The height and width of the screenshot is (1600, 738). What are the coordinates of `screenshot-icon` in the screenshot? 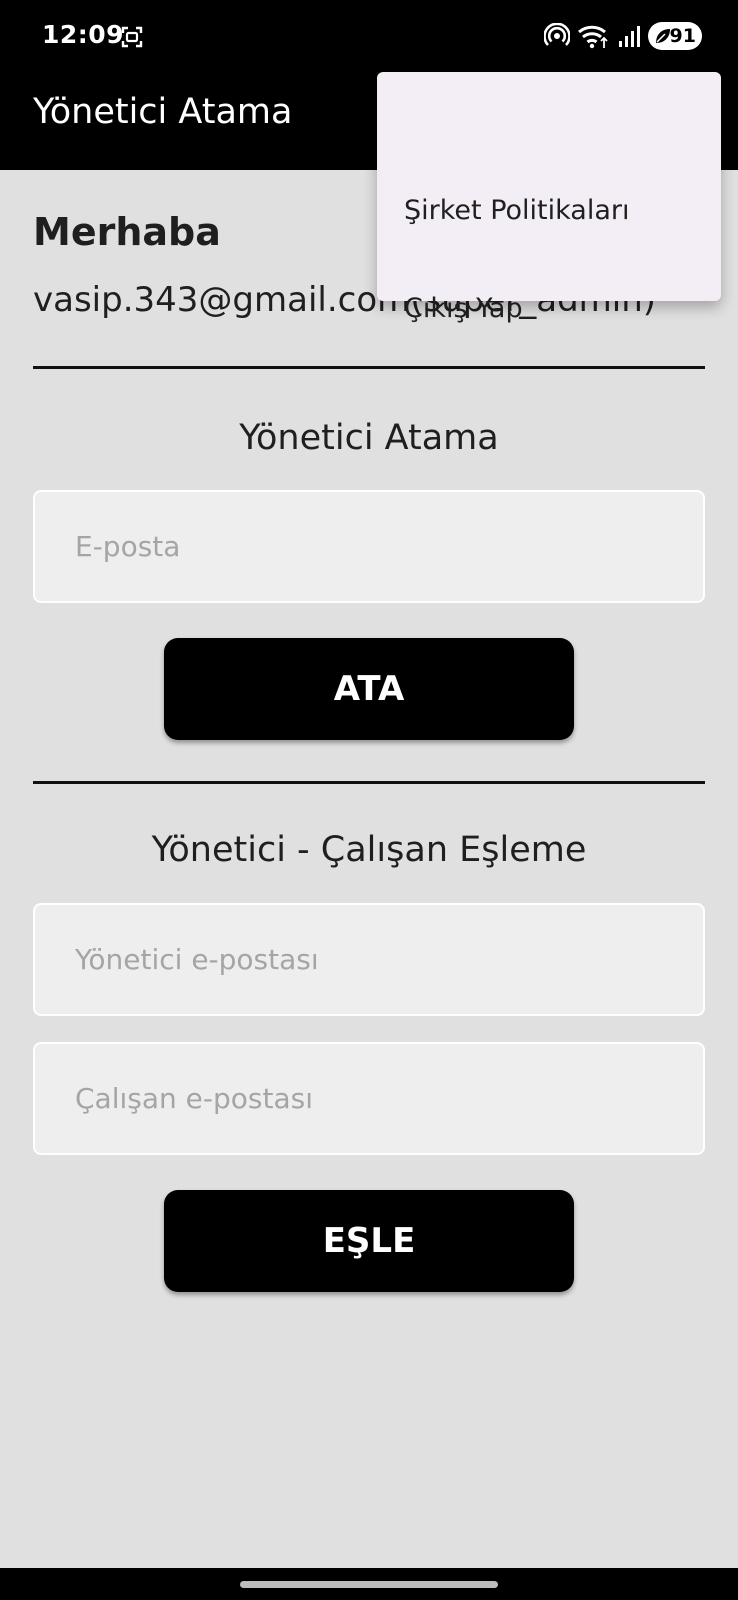 It's located at (132, 37).